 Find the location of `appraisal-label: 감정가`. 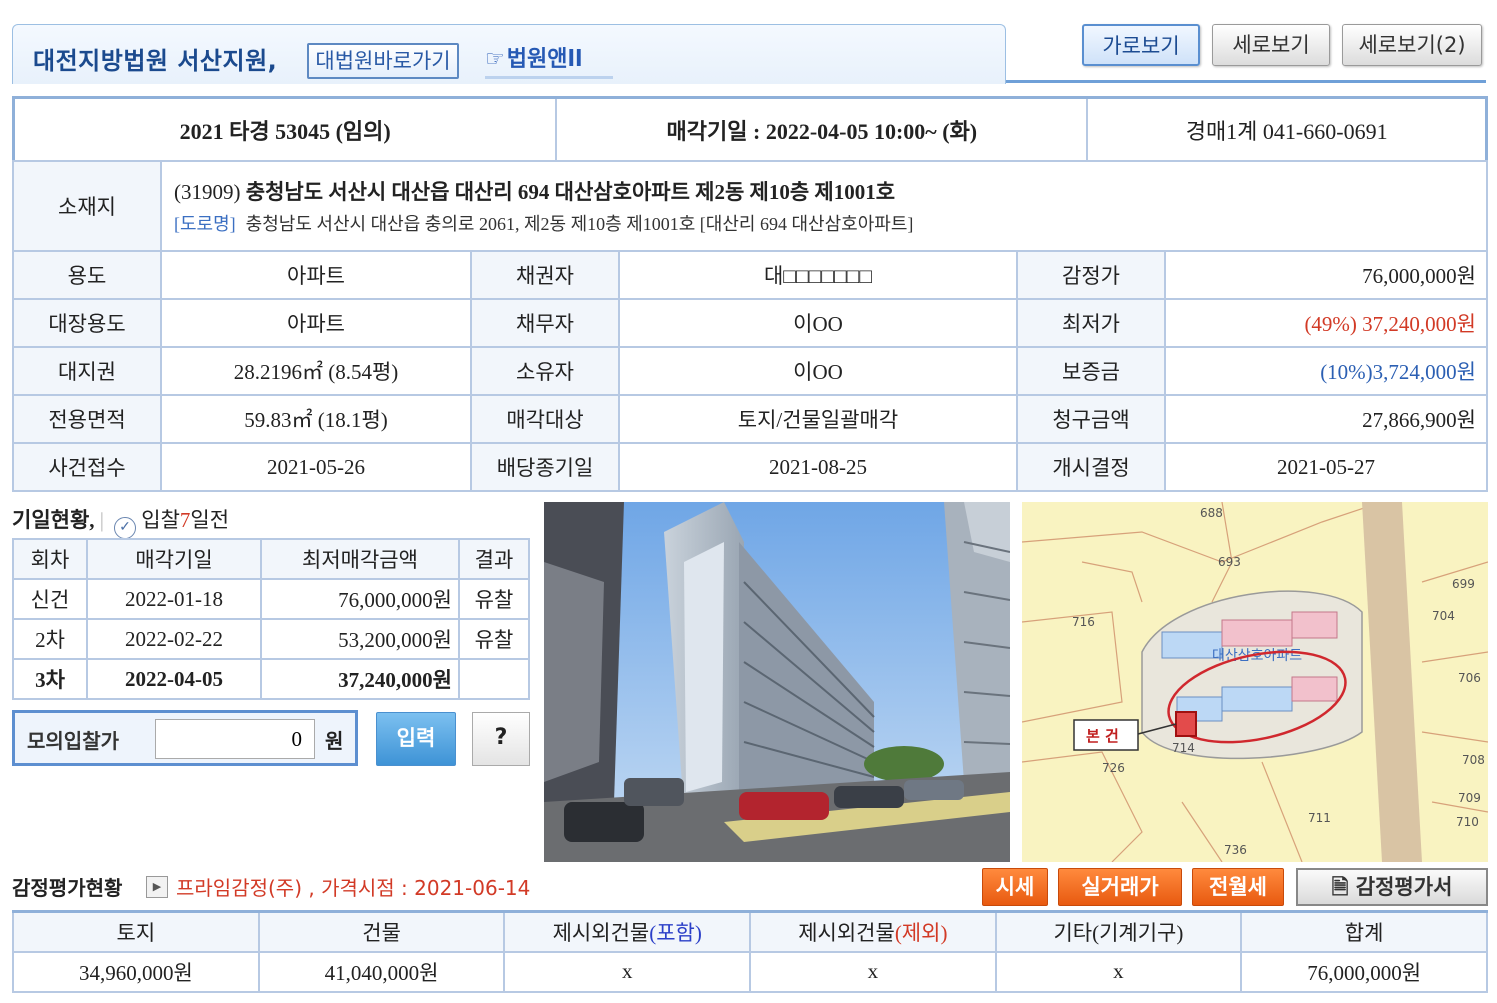

appraisal-label: 감정가 is located at coordinates (1091, 275).